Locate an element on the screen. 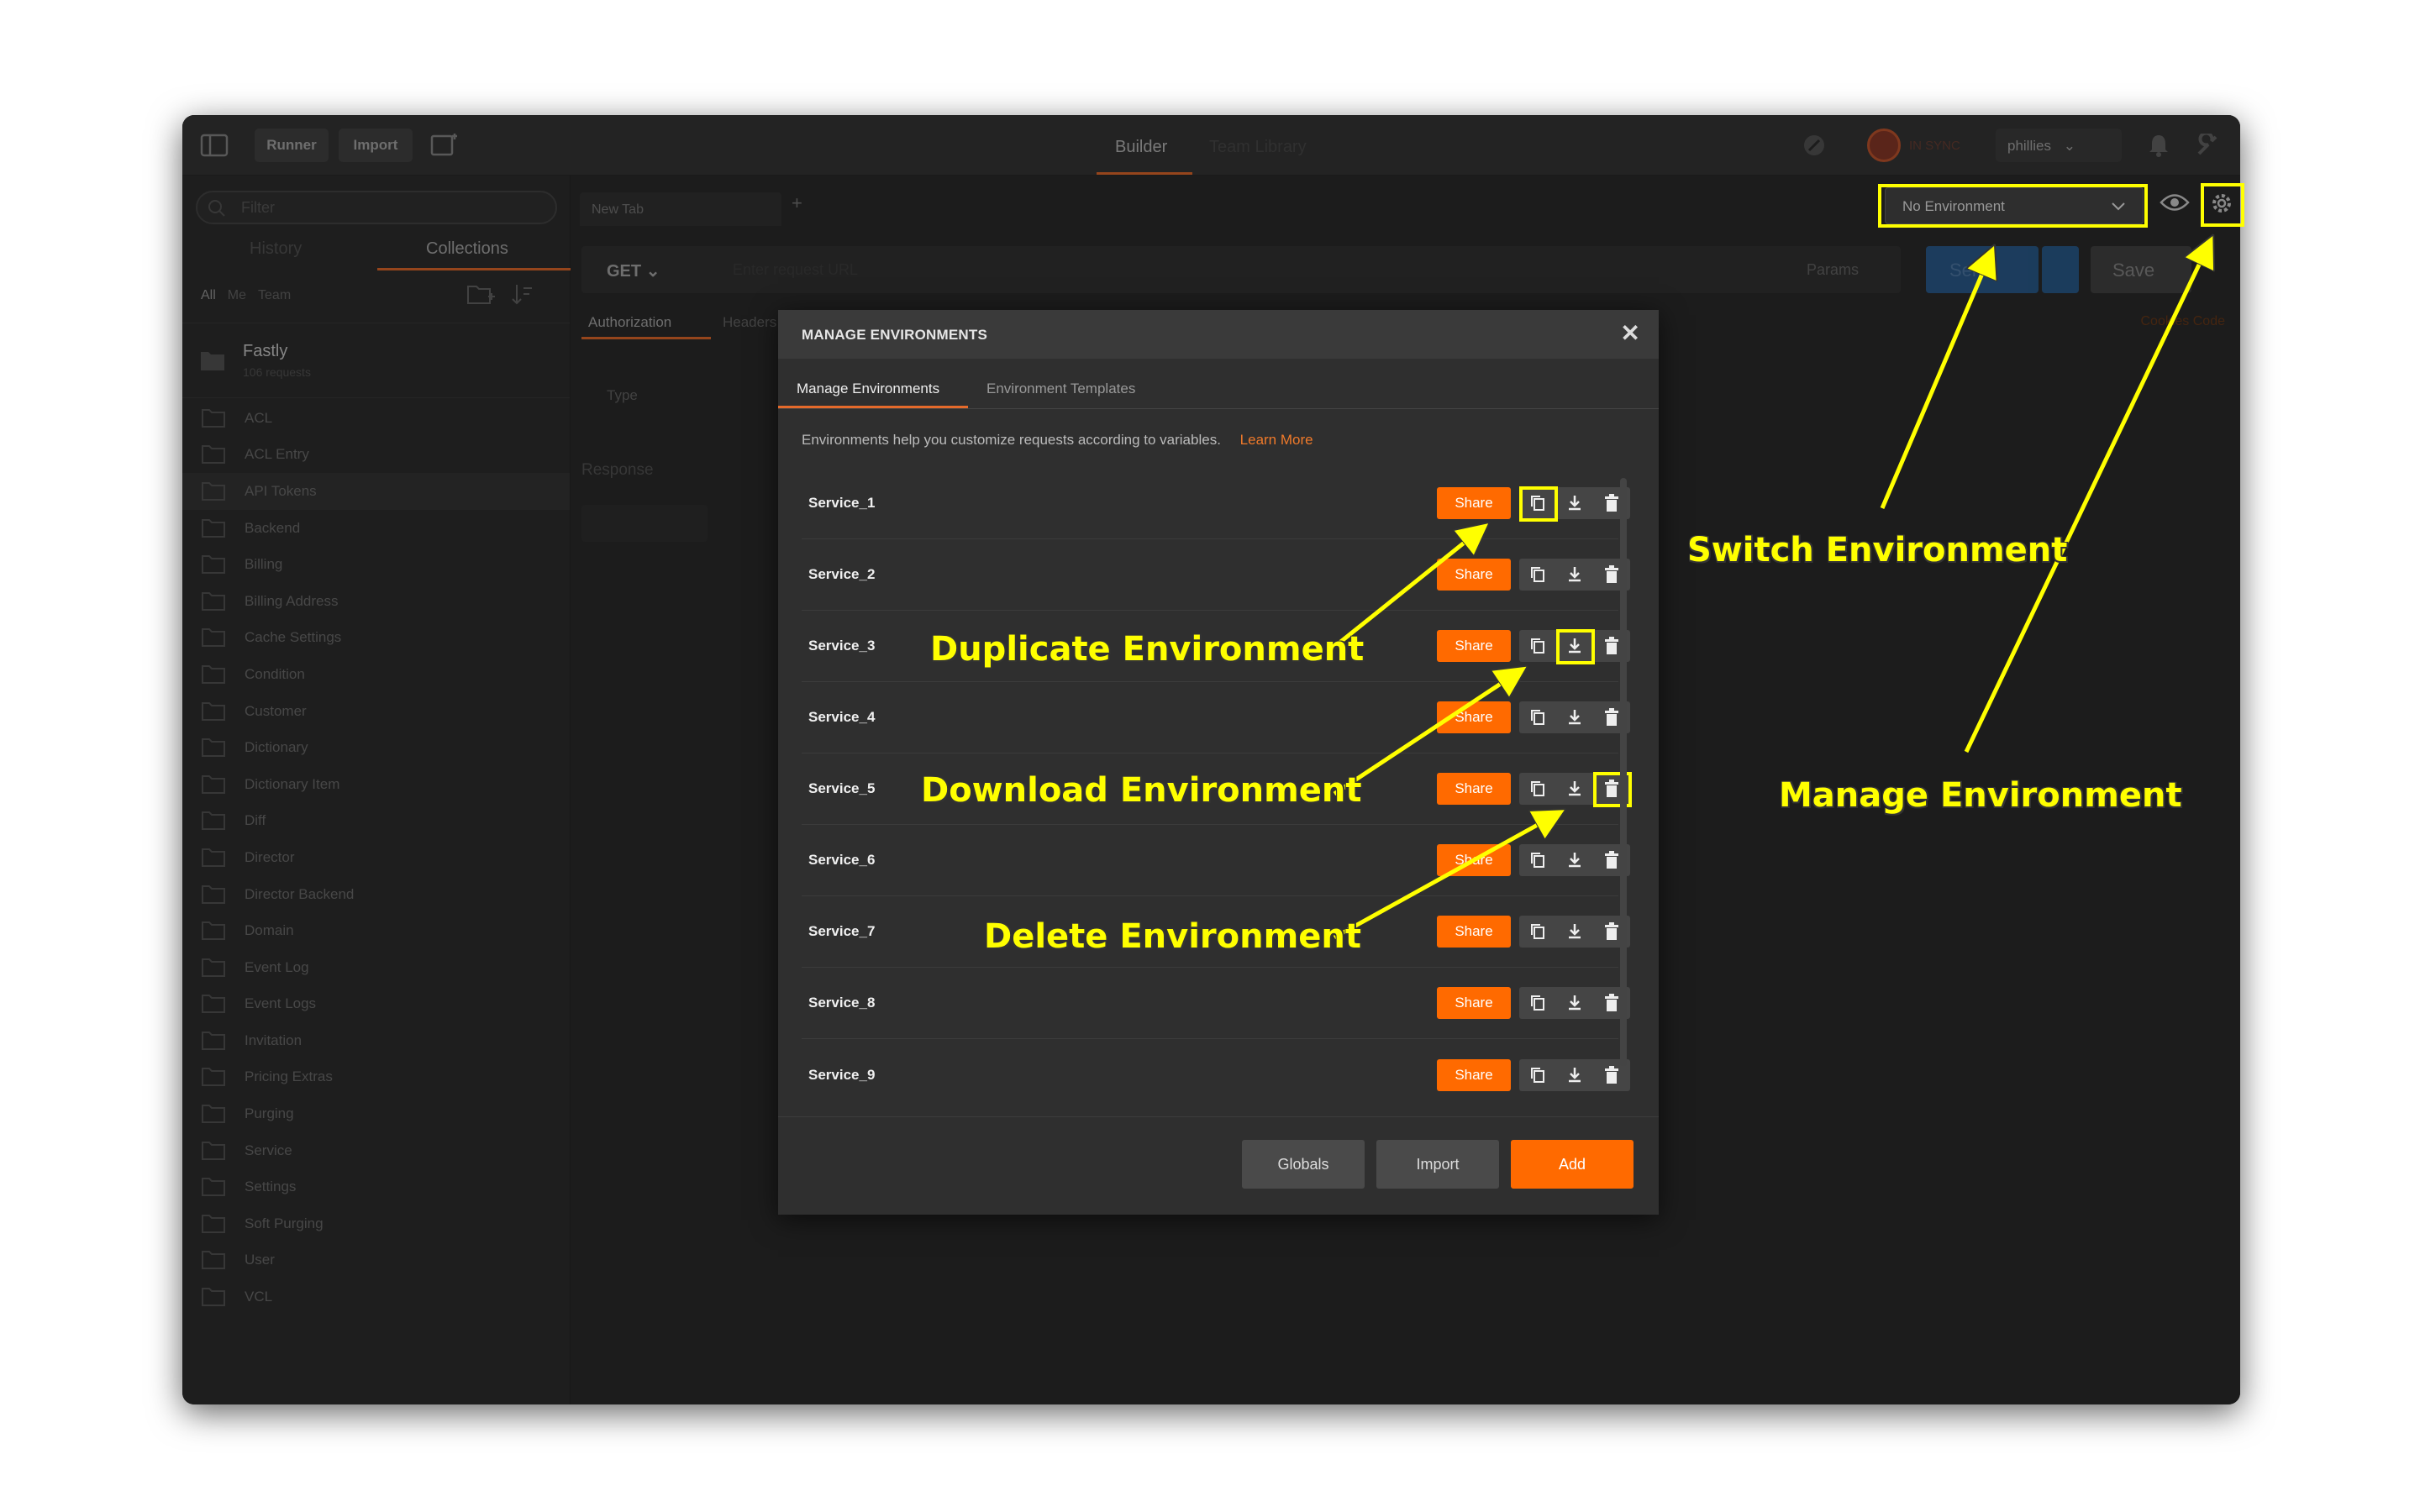 This screenshot has height=1512, width=2420. sidebar-folder: Condition is located at coordinates (376, 674).